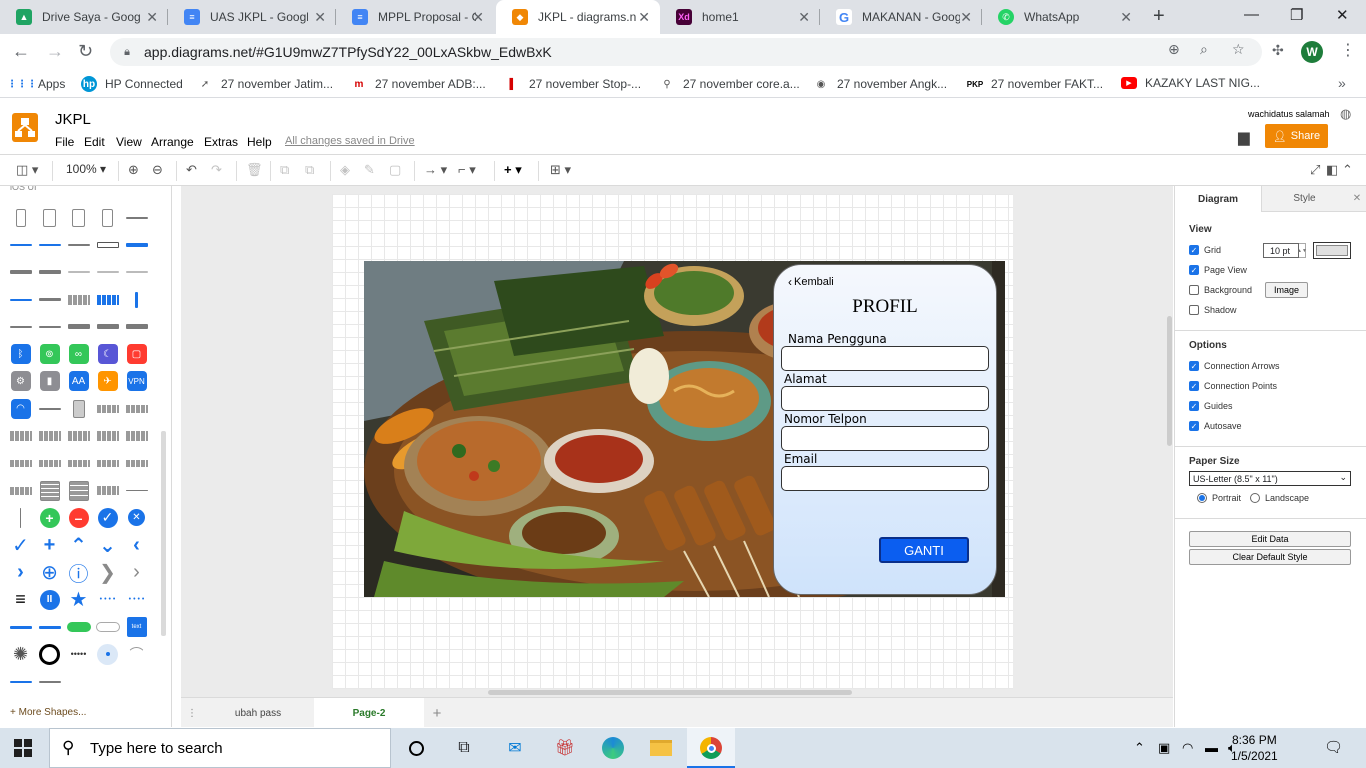  What do you see at coordinates (136, 545) in the screenshot?
I see `chevron-left-icon: ‹` at bounding box center [136, 545].